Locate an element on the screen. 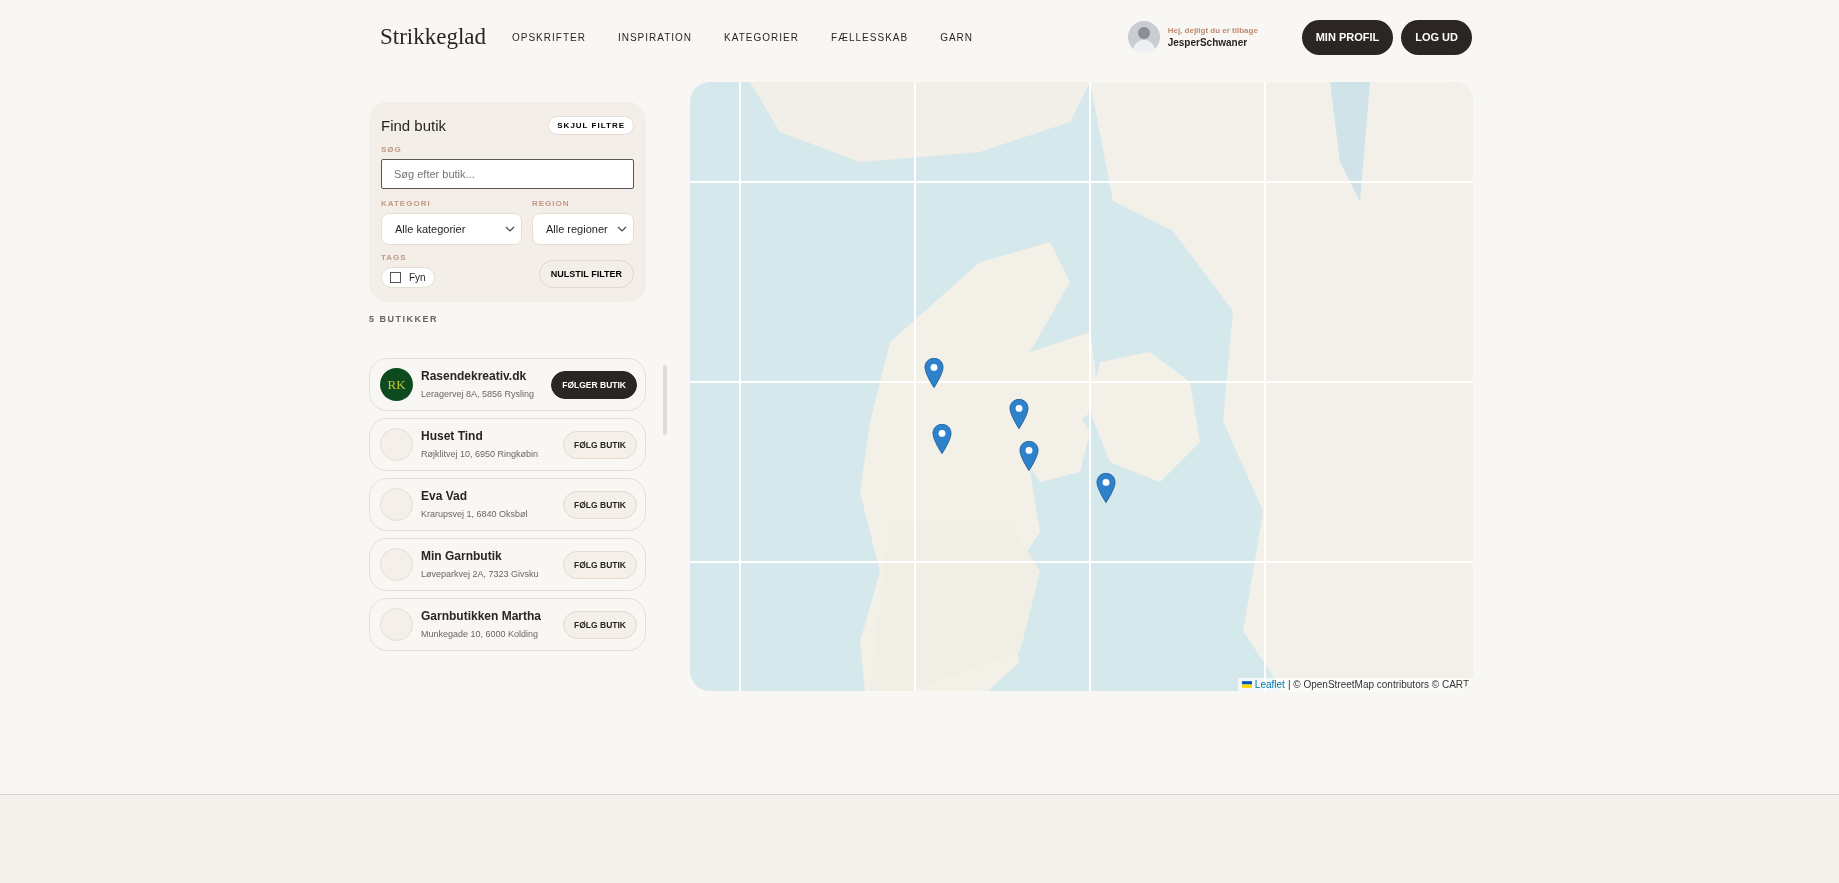 The image size is (1839, 883). nav-link: KATEGORIER is located at coordinates (761, 37).